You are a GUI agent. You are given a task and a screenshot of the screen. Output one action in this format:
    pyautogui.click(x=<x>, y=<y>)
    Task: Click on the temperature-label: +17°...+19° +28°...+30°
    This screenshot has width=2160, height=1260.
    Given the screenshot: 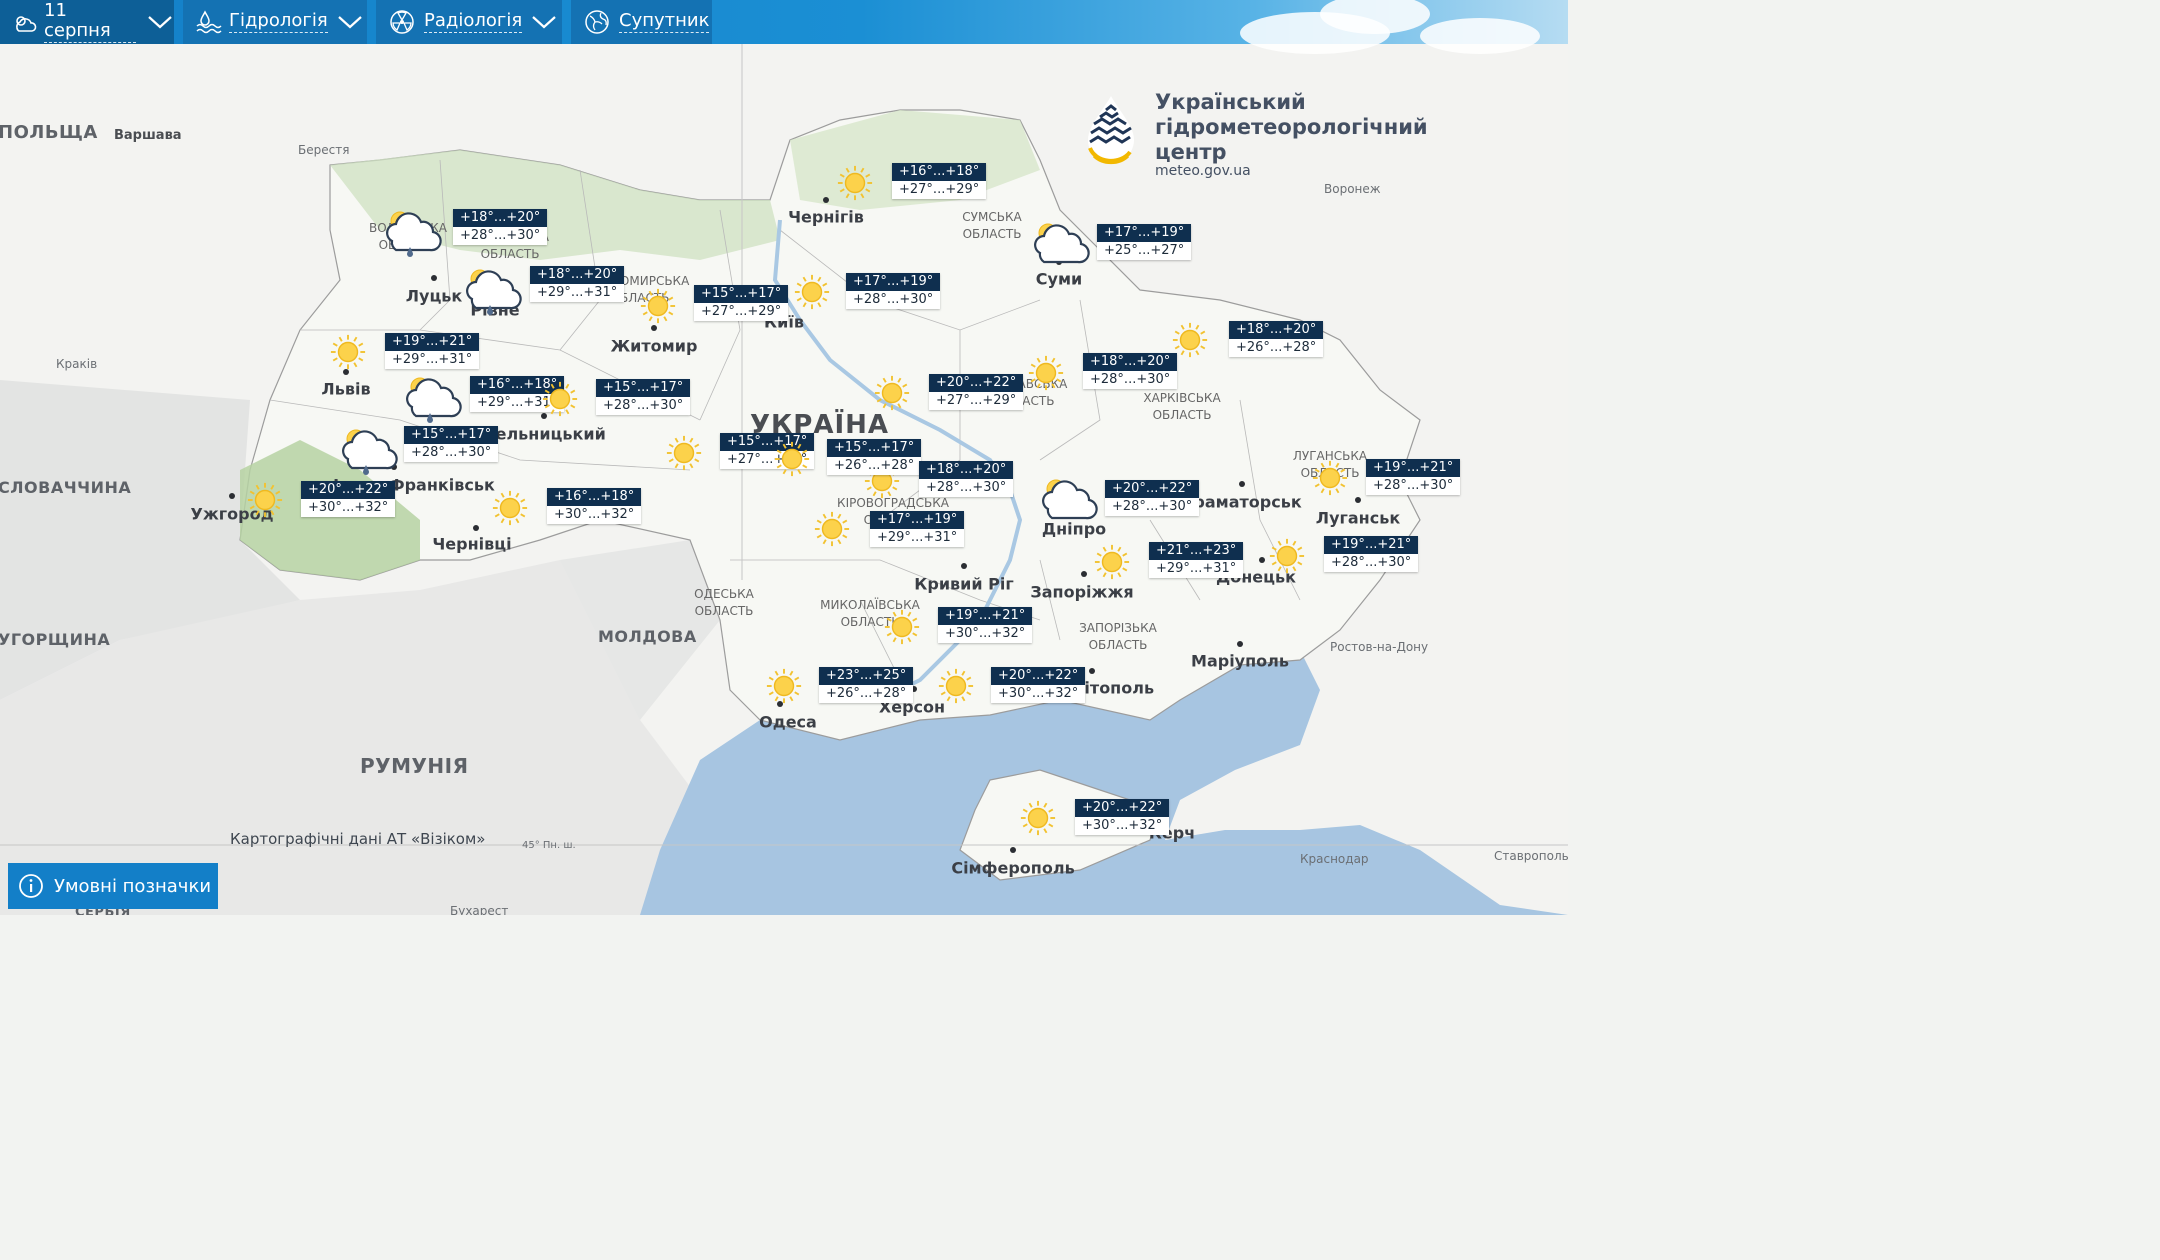 What is the action you would take?
    pyautogui.click(x=893, y=291)
    